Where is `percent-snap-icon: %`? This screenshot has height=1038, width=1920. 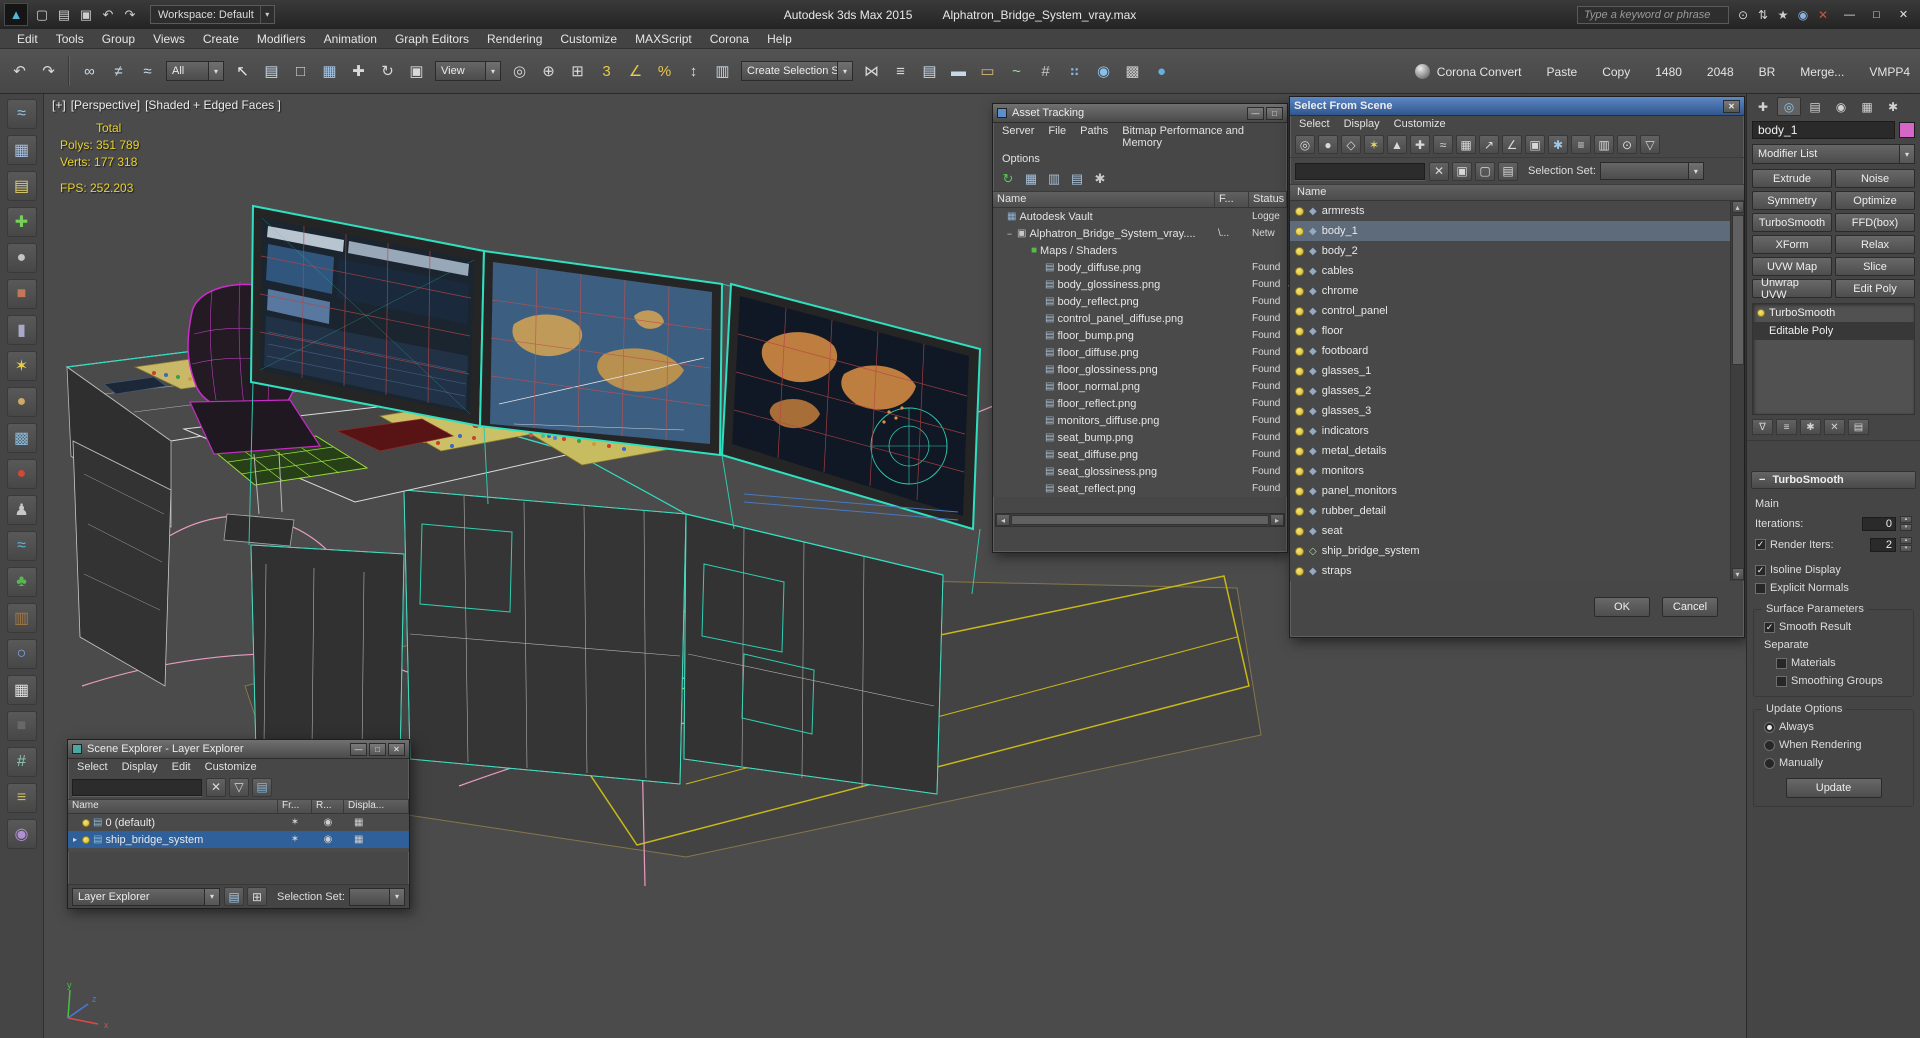
percent-snap-icon: % is located at coordinates (664, 71).